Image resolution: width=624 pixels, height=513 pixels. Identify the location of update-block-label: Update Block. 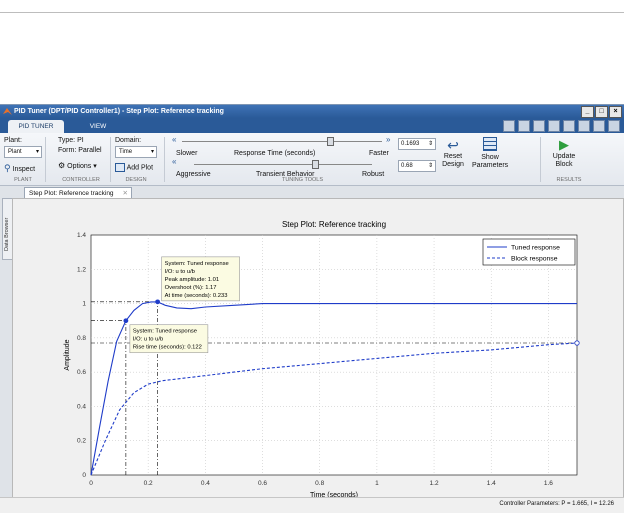
(564, 160).